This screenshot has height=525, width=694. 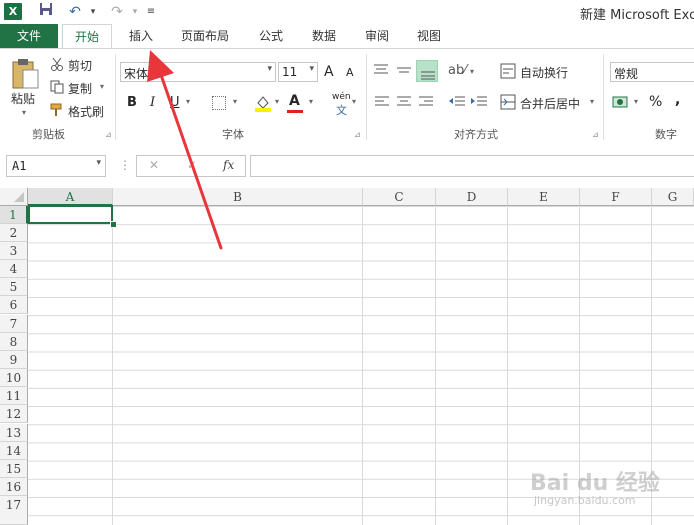 What do you see at coordinates (666, 134) in the screenshot?
I see `number-group-label: 数字` at bounding box center [666, 134].